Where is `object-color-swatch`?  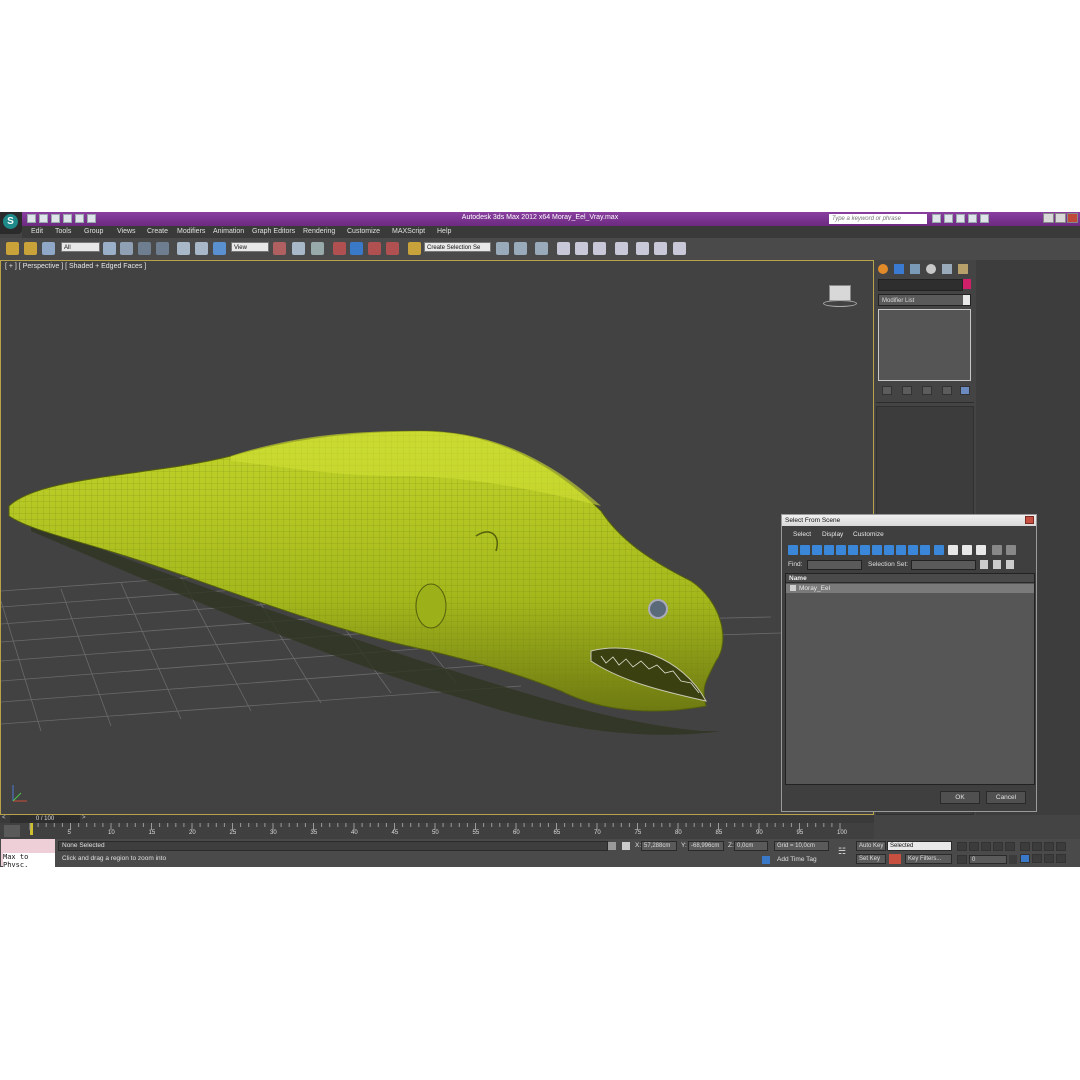 object-color-swatch is located at coordinates (967, 284).